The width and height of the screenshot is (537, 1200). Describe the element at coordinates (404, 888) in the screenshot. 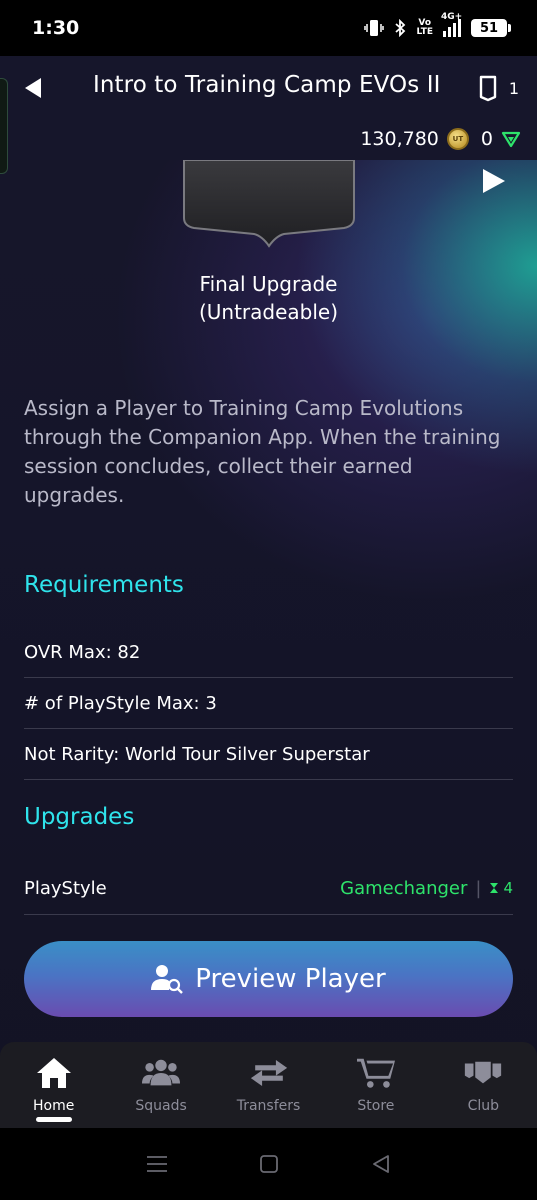

I see `upgrade-value: Gamechanger` at that location.